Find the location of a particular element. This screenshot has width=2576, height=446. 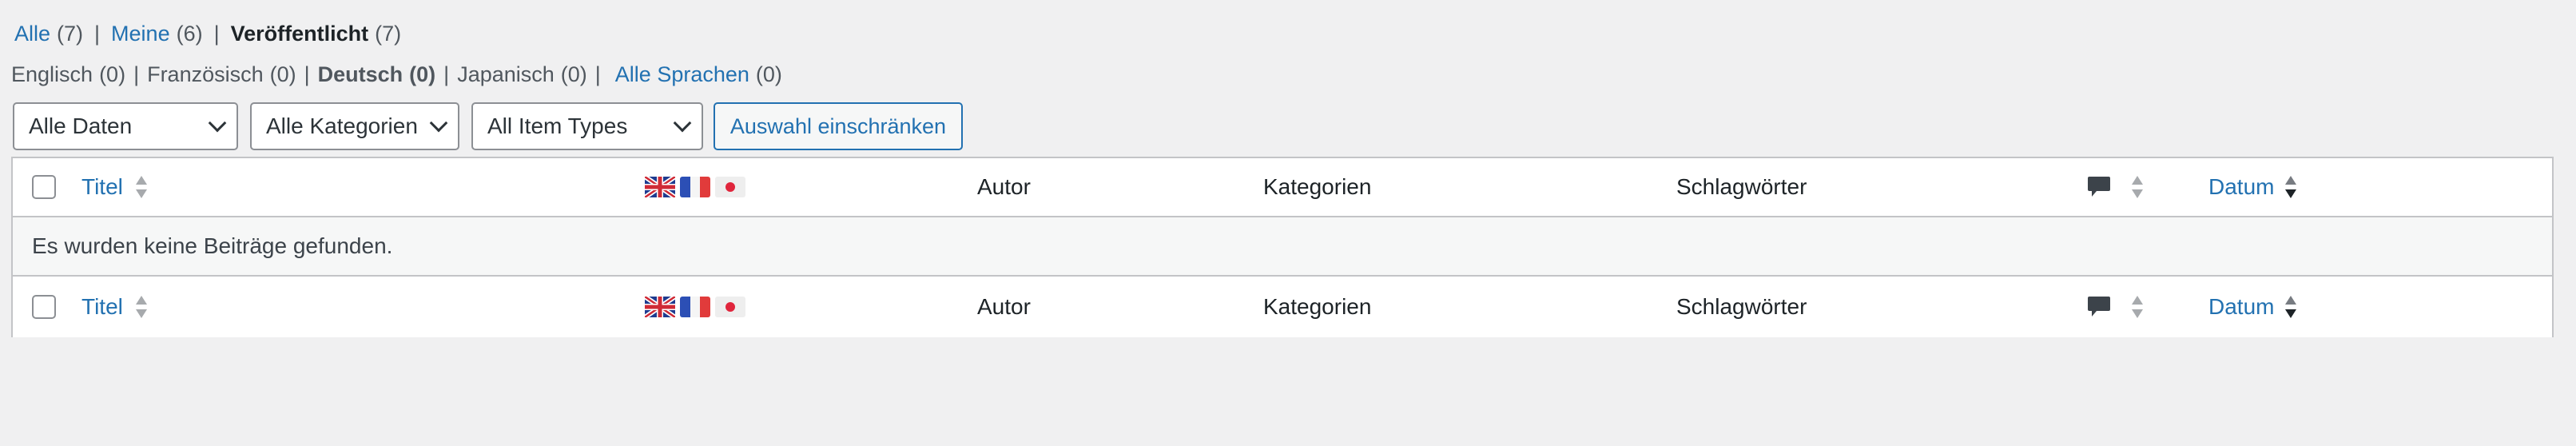

lang-japanese-link: Japanisch is located at coordinates (506, 74).